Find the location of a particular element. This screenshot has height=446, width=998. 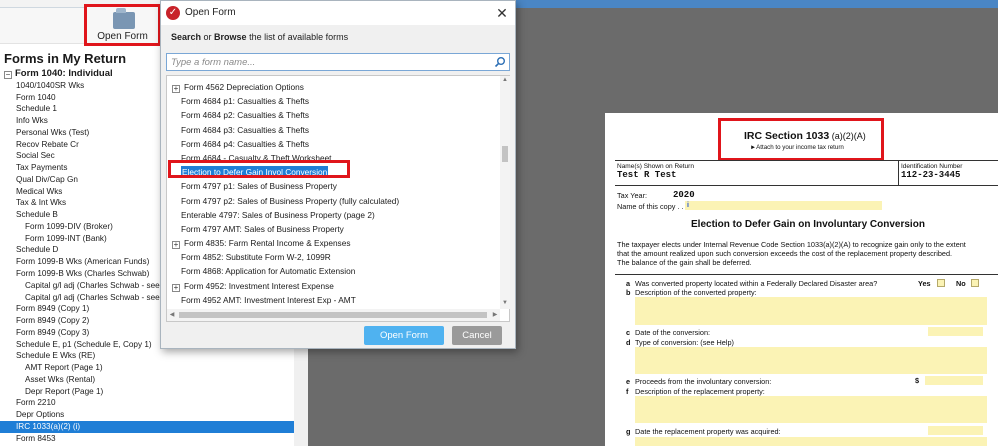

tree-item-label: Form 1040 is located at coordinates (36, 97).